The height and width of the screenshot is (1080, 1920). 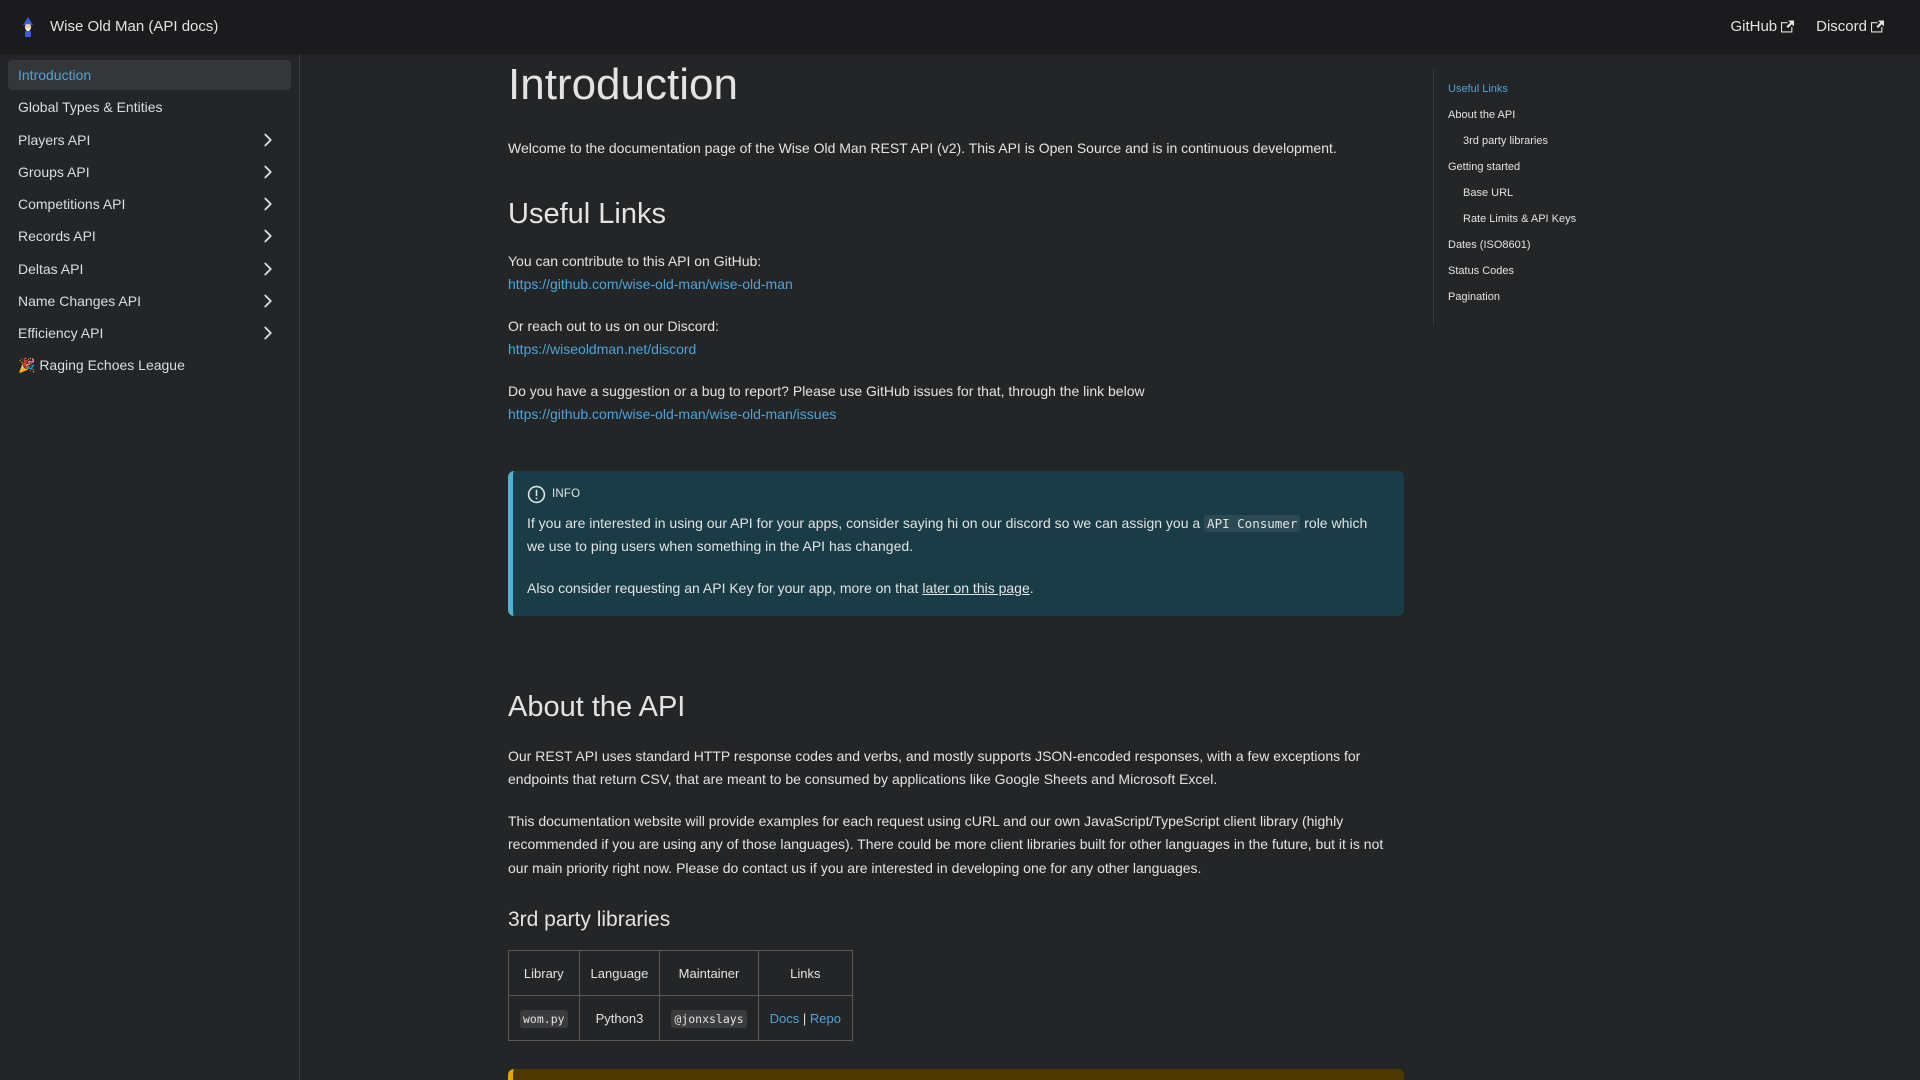 I want to click on table-row: wom.py Python3 @jonxslays Docs | Repo, so click(x=680, y=1018).